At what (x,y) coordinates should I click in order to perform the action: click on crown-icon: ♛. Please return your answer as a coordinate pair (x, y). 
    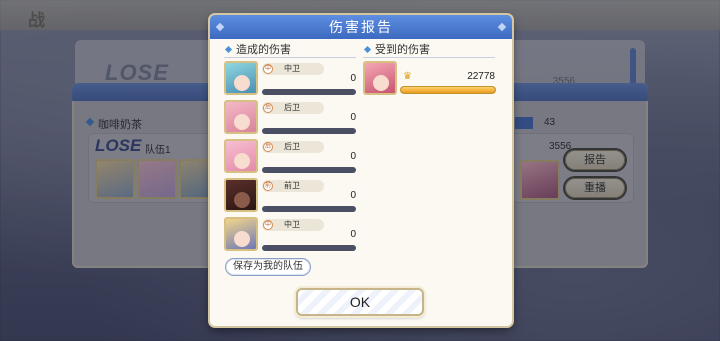
    Looking at the image, I should click on (407, 76).